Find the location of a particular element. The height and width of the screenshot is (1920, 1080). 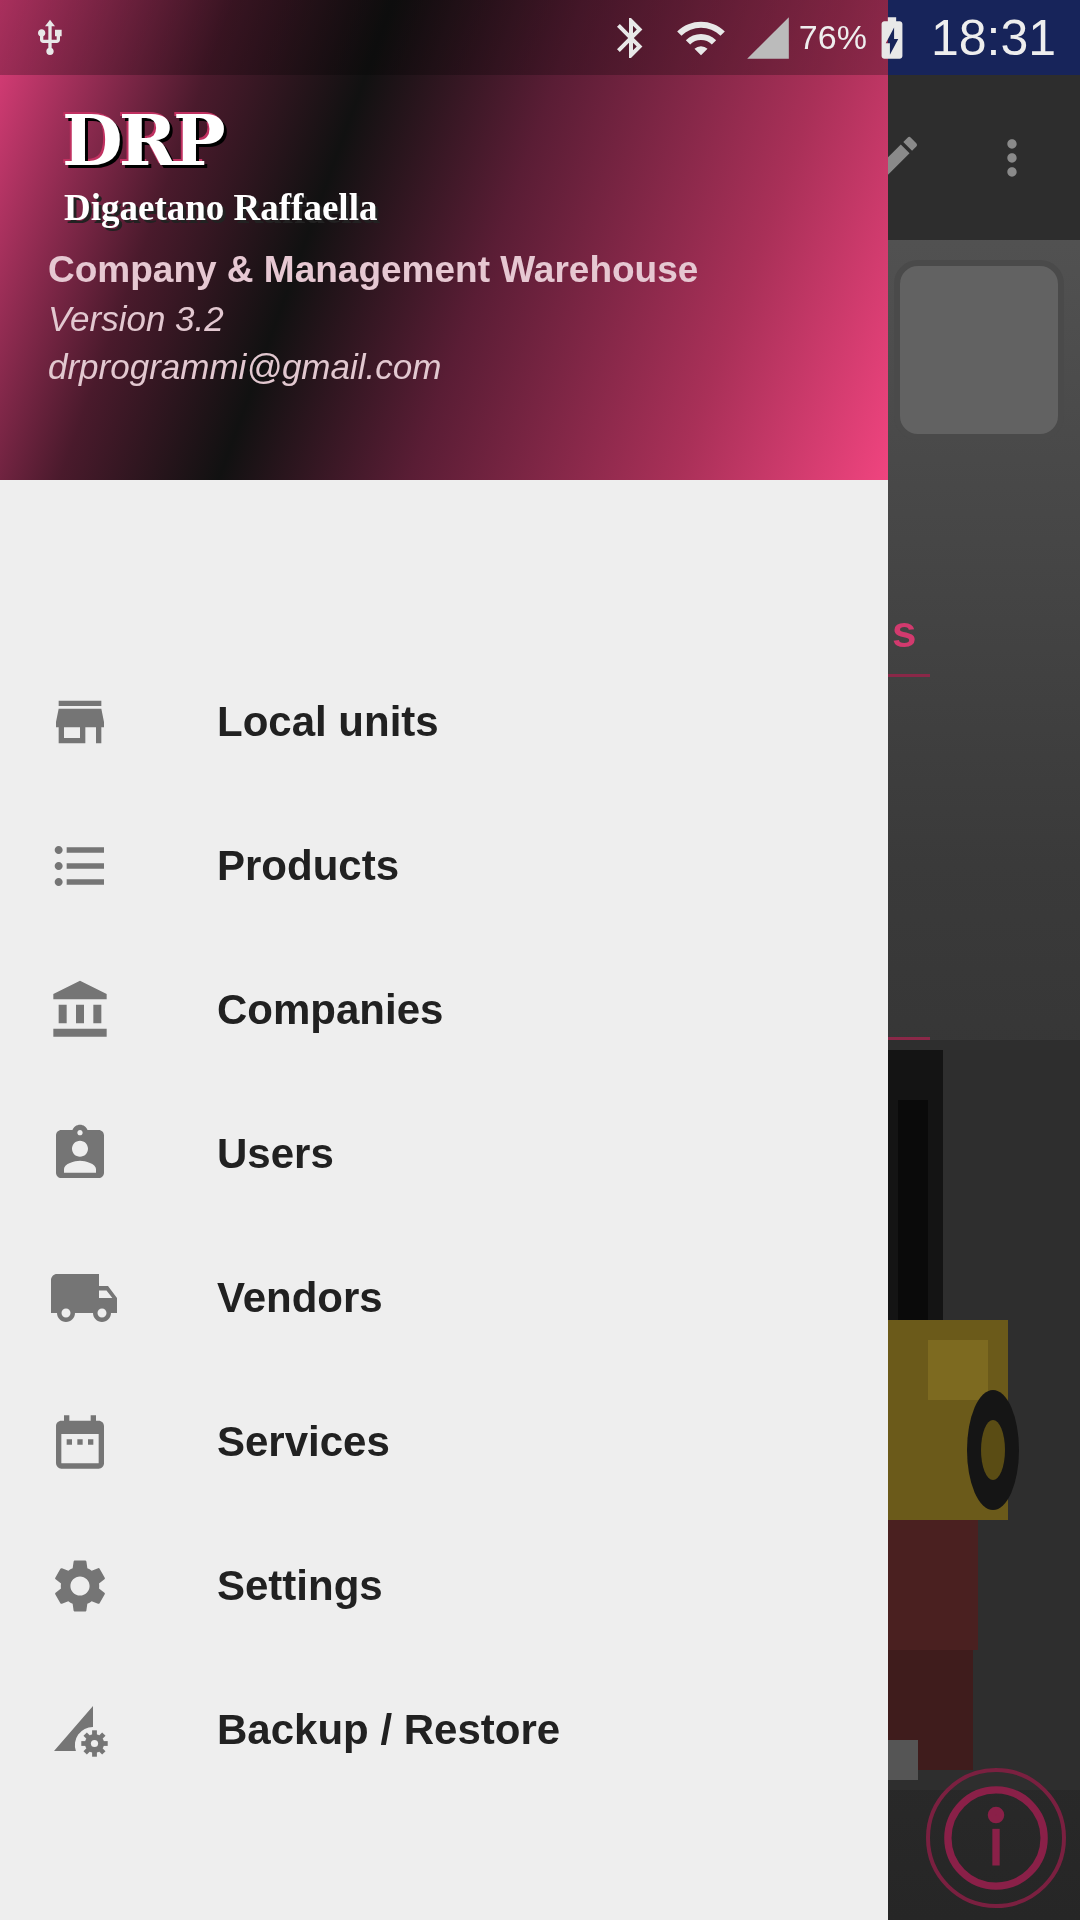

menu-item: Backup / Restore is located at coordinates (444, 1730).